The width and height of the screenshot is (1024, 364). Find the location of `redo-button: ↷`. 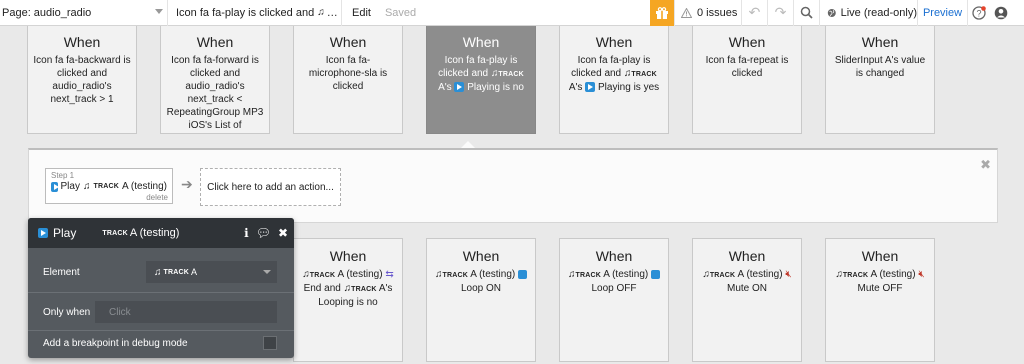

redo-button: ↷ is located at coordinates (781, 13).